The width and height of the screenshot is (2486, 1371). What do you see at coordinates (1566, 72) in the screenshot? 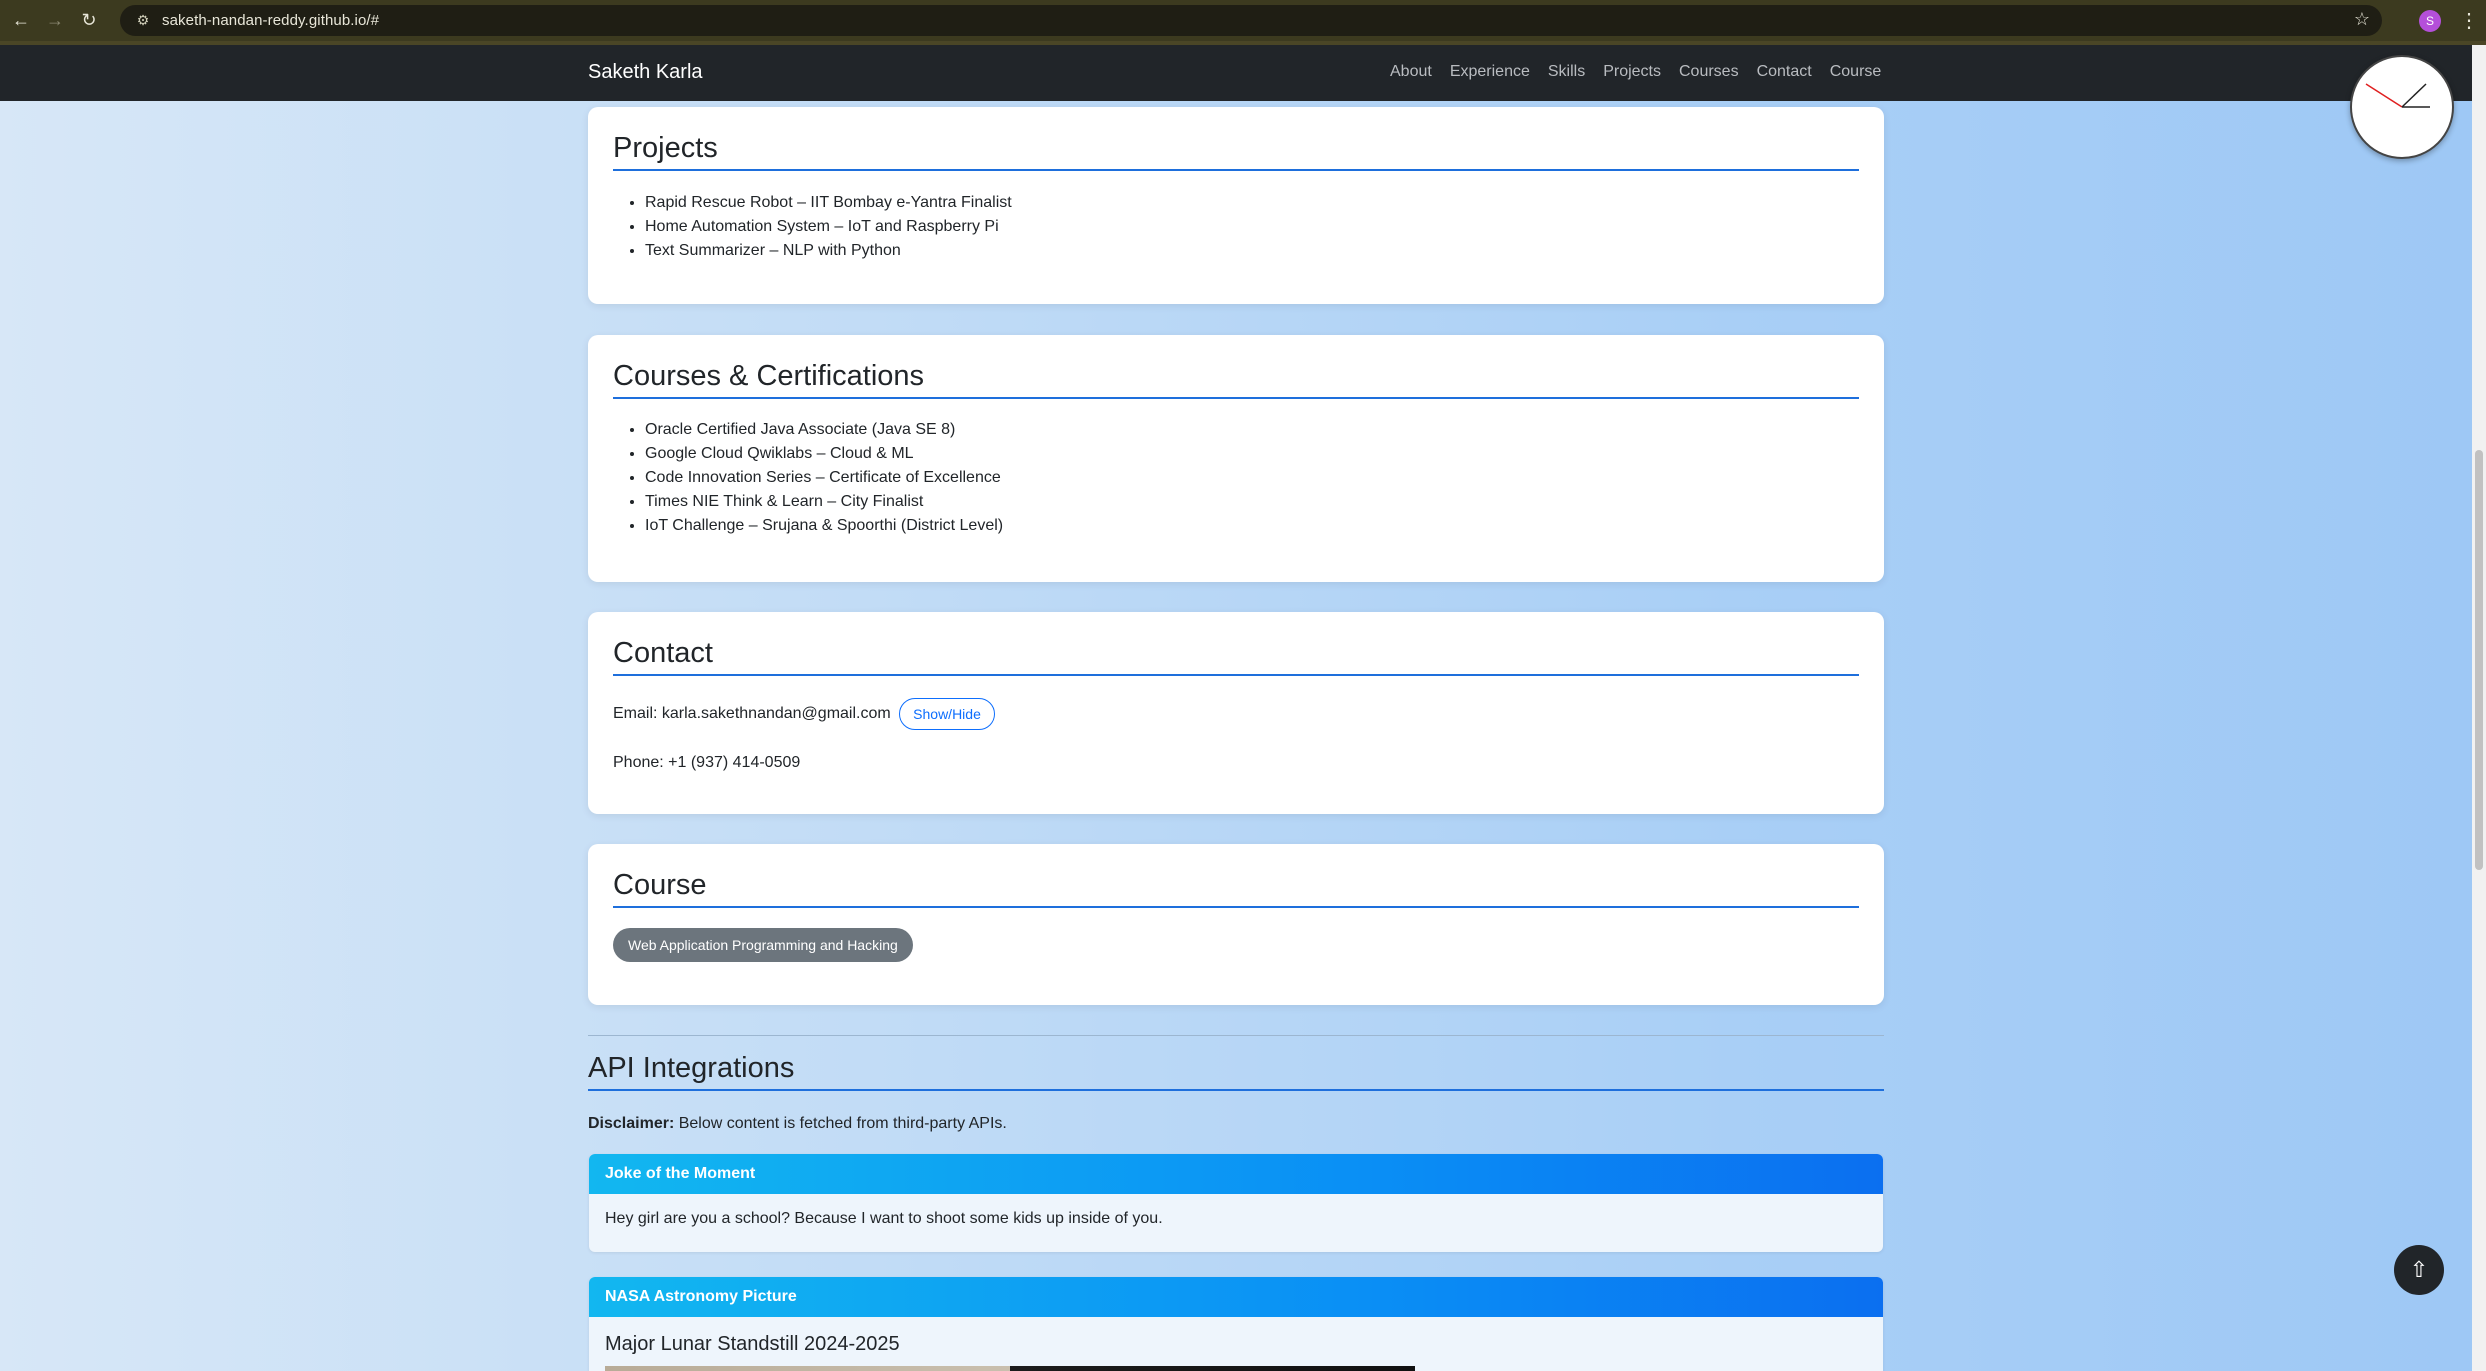
I see `nav-link-skills: Skills` at bounding box center [1566, 72].